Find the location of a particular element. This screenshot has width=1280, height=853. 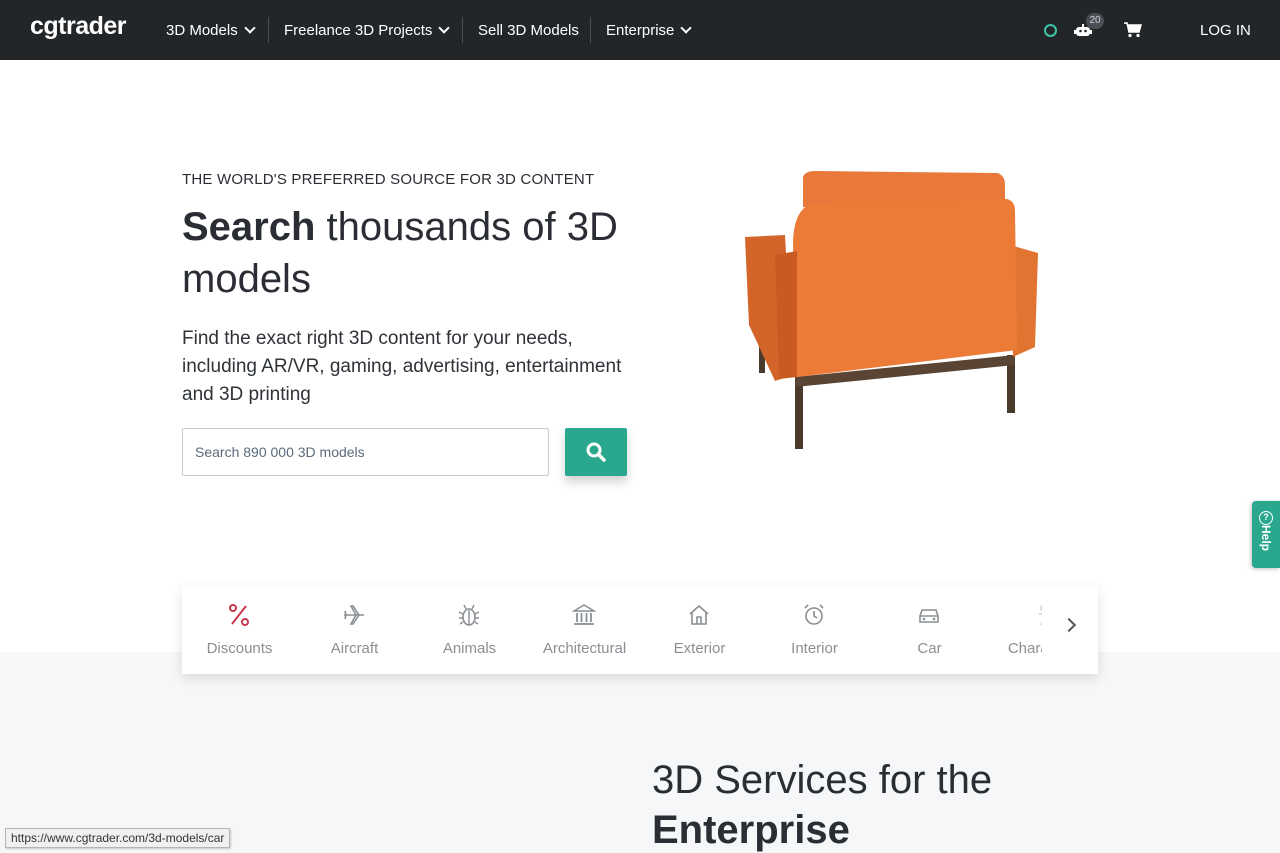

category-animals: Animals is located at coordinates (469, 630).